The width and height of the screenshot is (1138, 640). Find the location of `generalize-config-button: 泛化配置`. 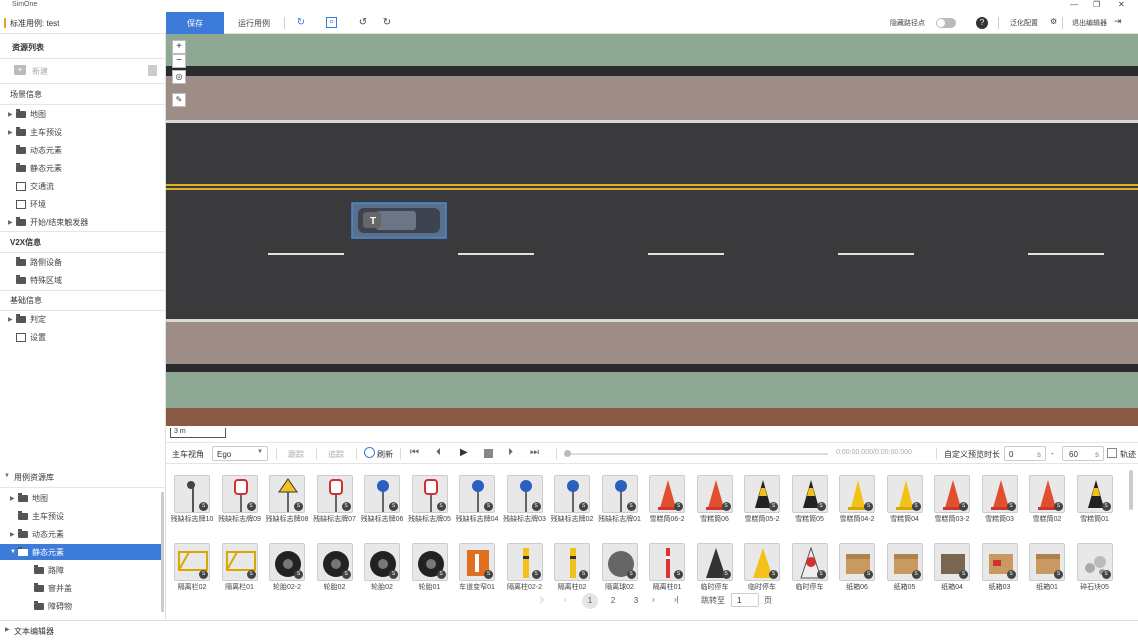

generalize-config-button: 泛化配置 is located at coordinates (1024, 23).